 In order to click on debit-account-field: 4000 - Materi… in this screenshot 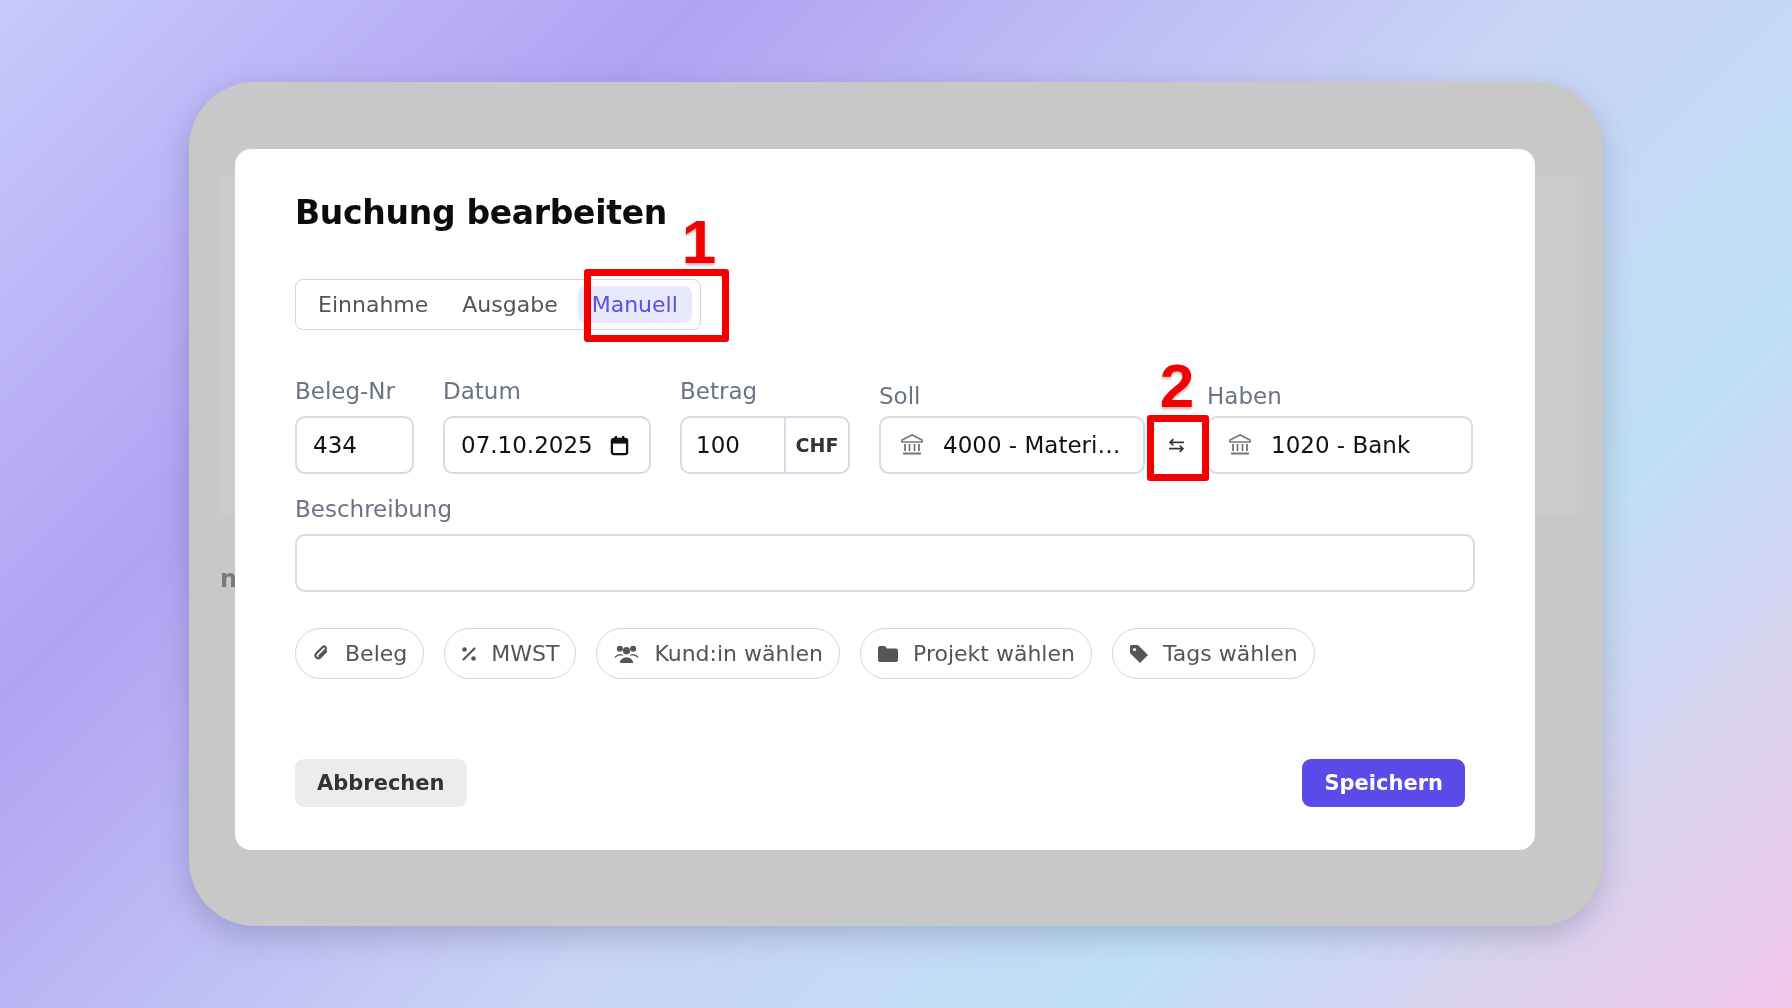, I will do `click(1012, 445)`.